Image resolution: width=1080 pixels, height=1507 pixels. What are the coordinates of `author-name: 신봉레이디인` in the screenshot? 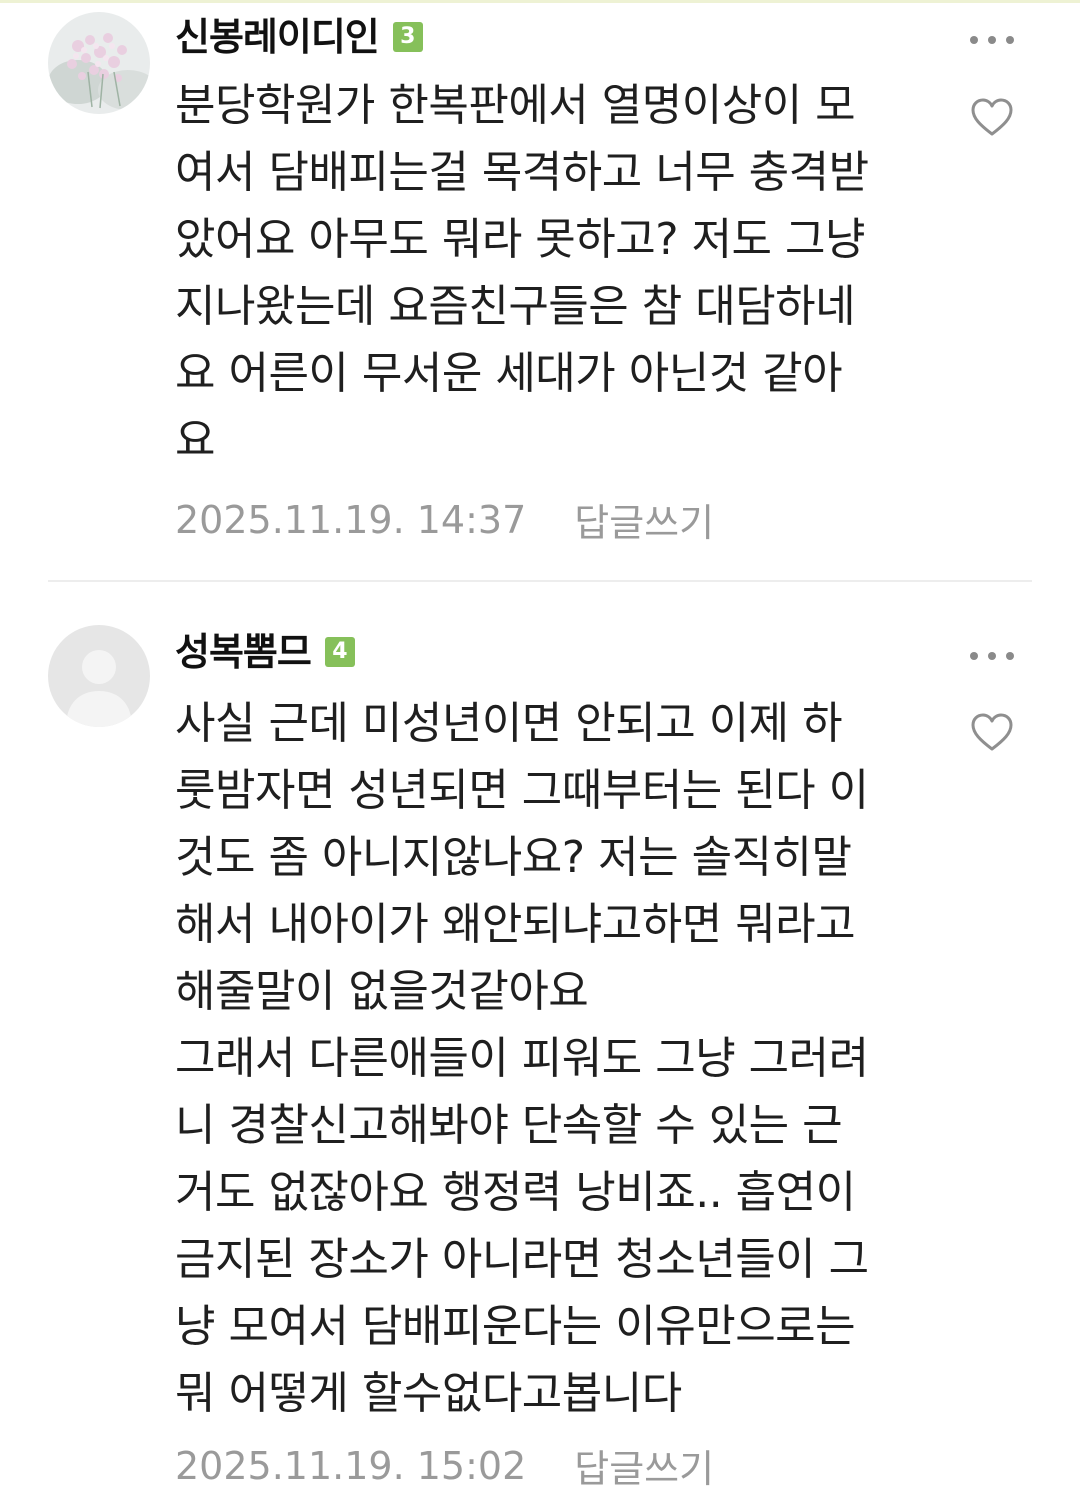 It's located at (277, 37).